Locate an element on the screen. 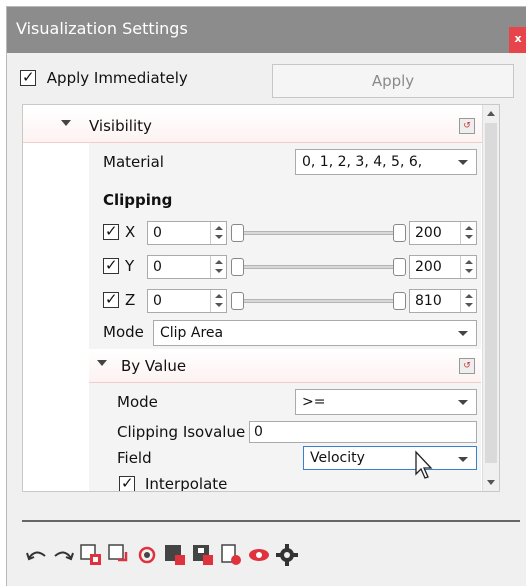  material-row: Material 0, 1, 2, 3, 4, 5, 6, is located at coordinates (261, 162).